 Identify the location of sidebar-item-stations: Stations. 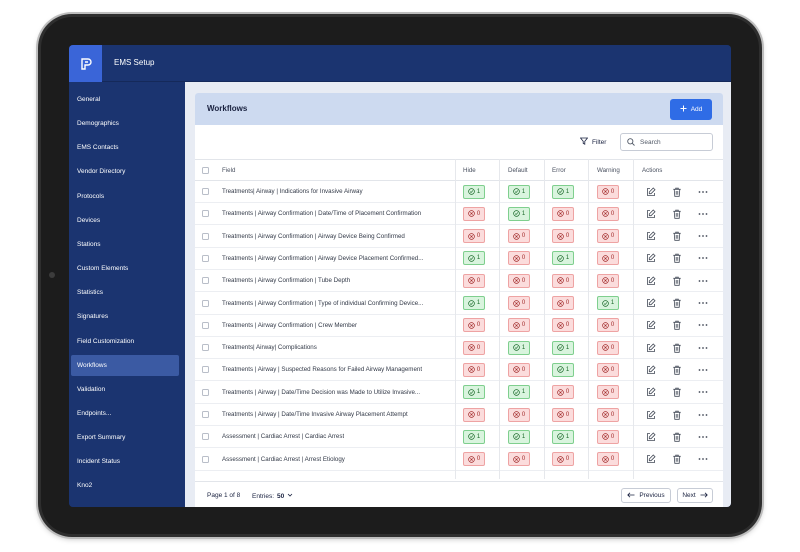
(125, 244).